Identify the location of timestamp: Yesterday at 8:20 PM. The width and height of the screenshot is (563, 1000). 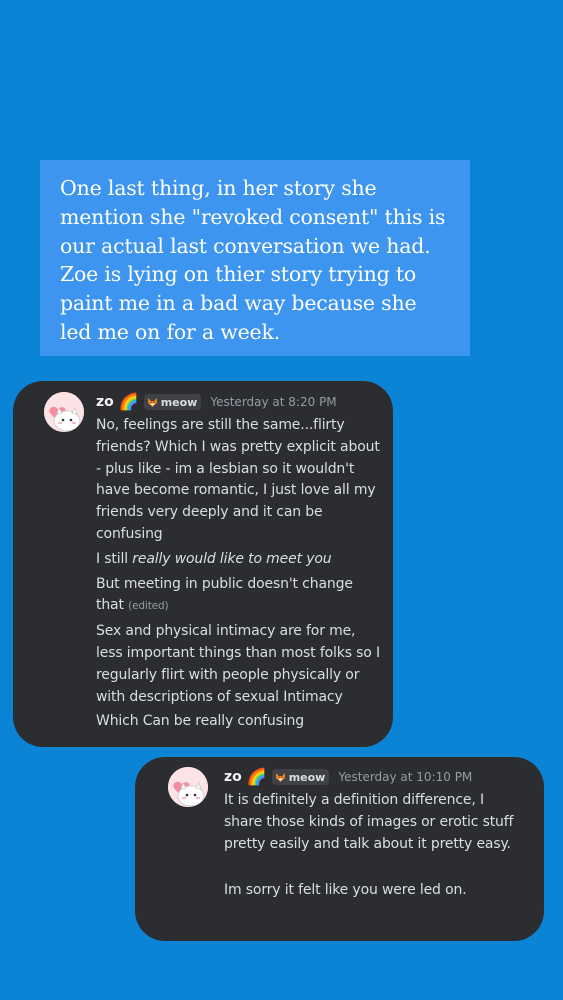
(273, 402).